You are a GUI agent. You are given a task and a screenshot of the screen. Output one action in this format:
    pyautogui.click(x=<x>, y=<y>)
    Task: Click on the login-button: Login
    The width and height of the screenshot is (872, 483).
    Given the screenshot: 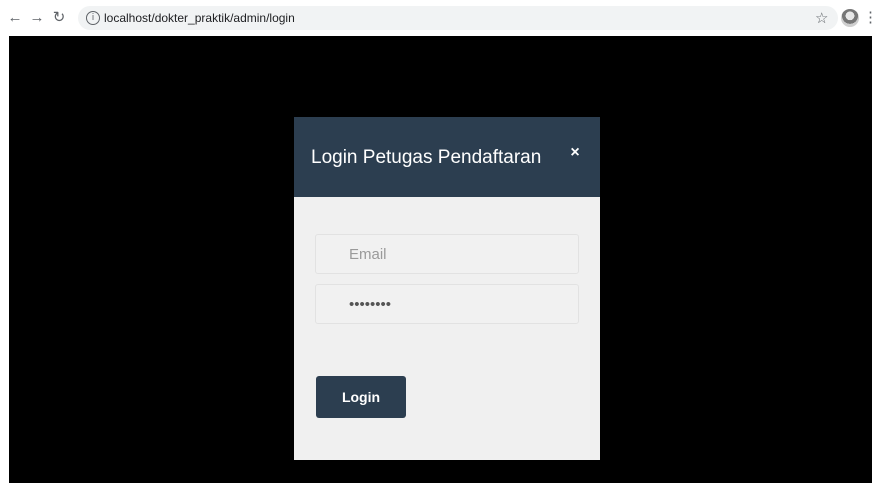 What is the action you would take?
    pyautogui.click(x=361, y=397)
    